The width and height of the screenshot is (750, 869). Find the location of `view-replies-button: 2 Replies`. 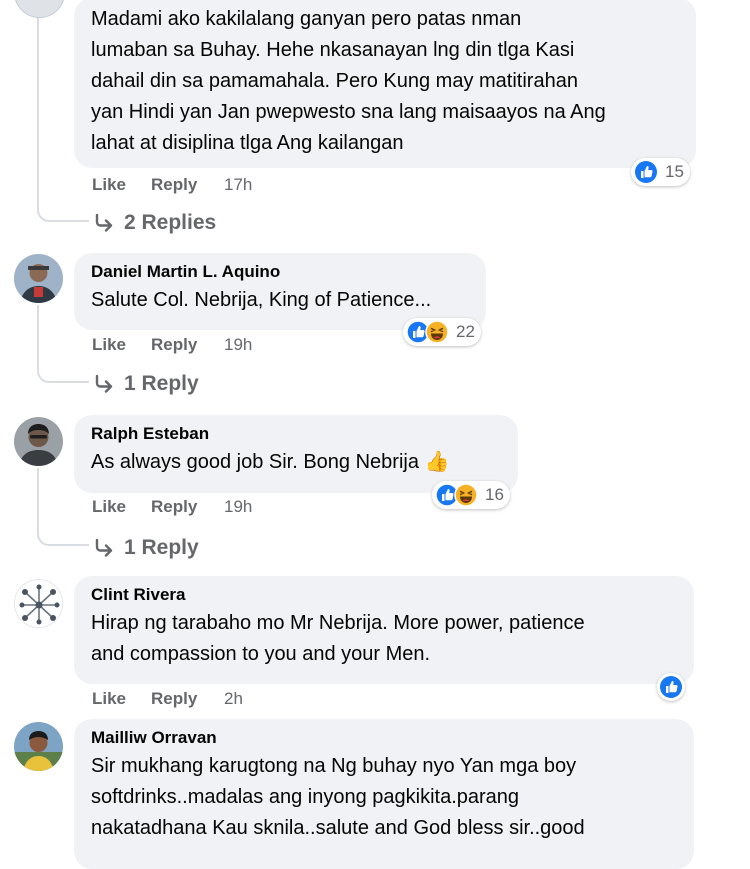

view-replies-button: 2 Replies is located at coordinates (155, 223).